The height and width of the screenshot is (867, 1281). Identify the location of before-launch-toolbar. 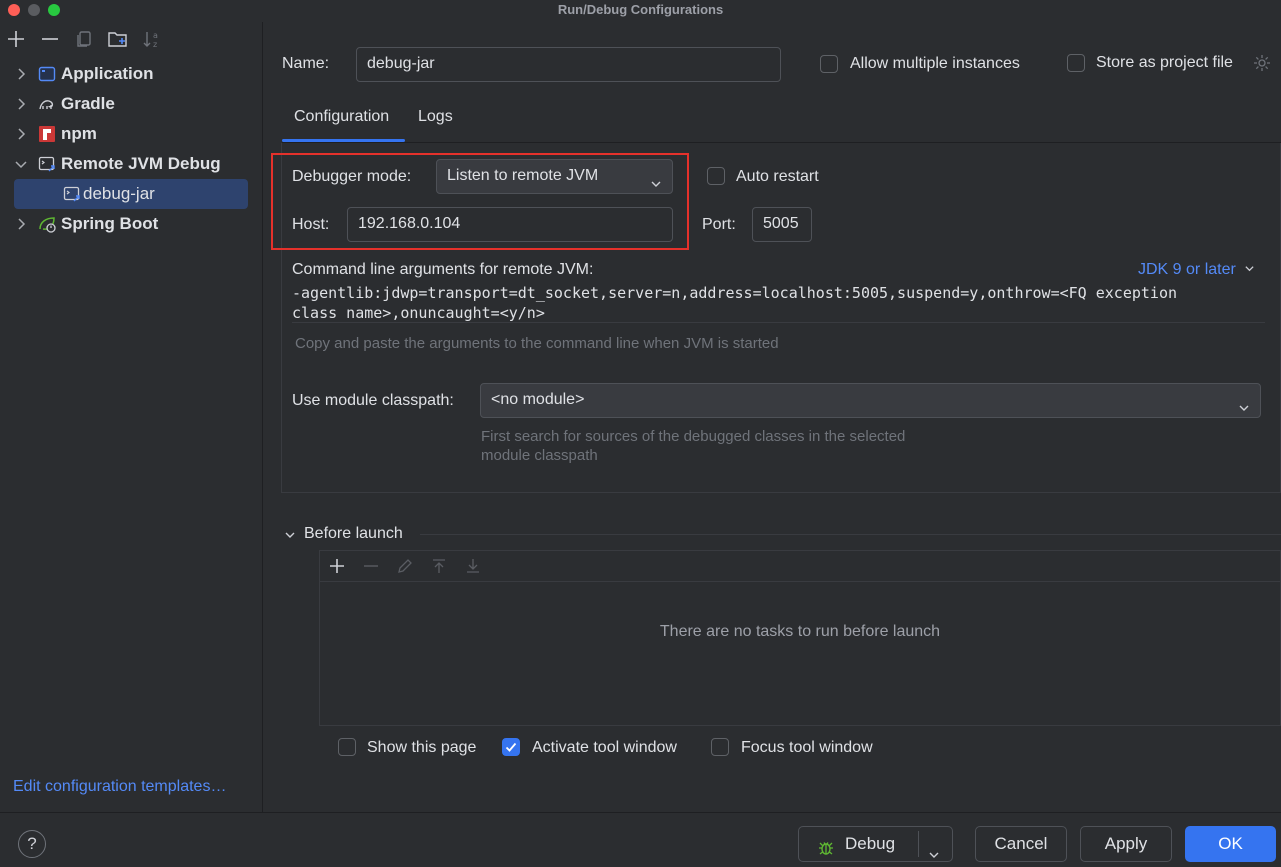
(800, 566).